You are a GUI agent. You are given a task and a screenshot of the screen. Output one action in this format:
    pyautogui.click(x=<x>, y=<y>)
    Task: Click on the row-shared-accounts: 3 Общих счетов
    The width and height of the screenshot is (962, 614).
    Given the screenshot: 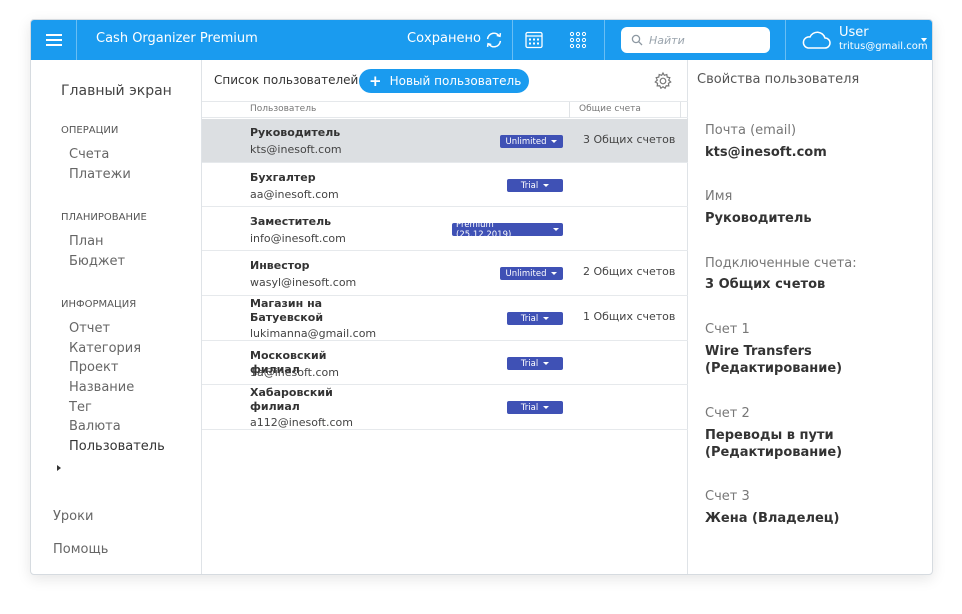 What is the action you would take?
    pyautogui.click(x=629, y=139)
    